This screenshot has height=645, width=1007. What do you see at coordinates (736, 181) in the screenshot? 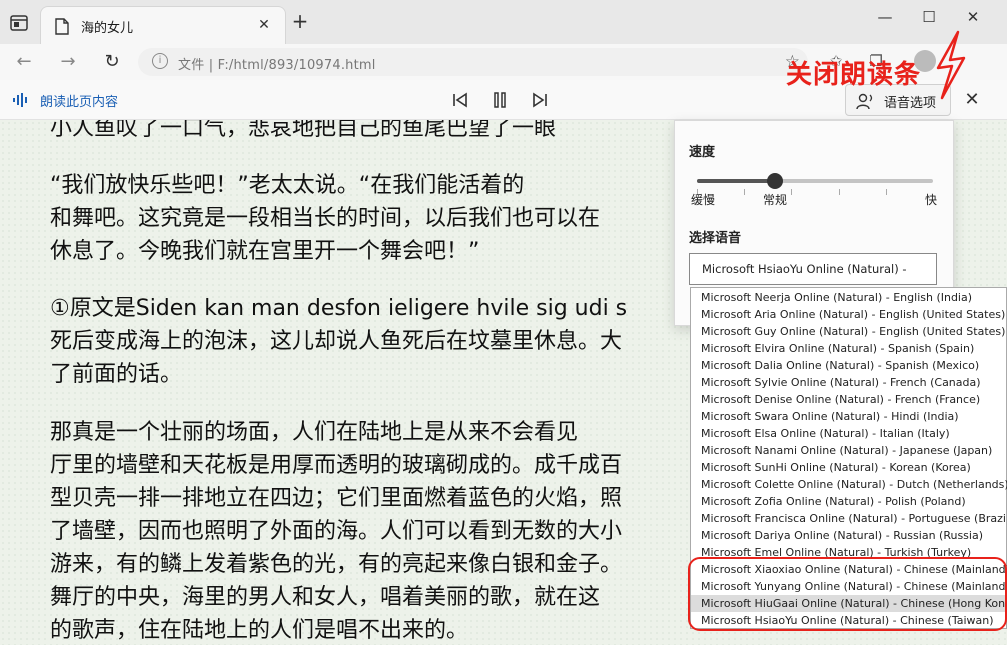
I see `speed-slider-fill` at bounding box center [736, 181].